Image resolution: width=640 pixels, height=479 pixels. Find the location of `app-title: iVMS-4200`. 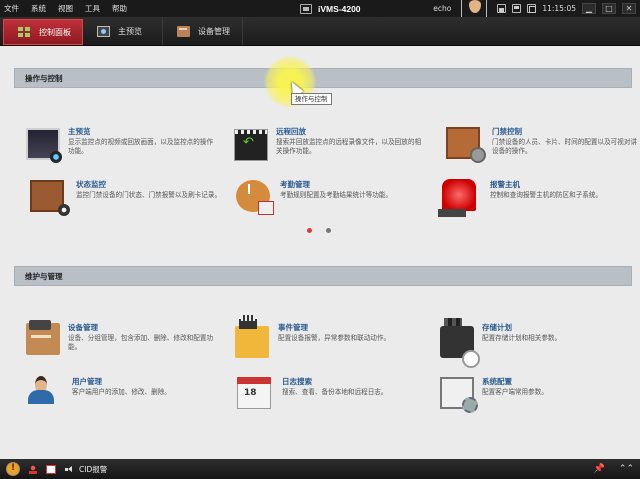

app-title: iVMS-4200 is located at coordinates (330, 8).